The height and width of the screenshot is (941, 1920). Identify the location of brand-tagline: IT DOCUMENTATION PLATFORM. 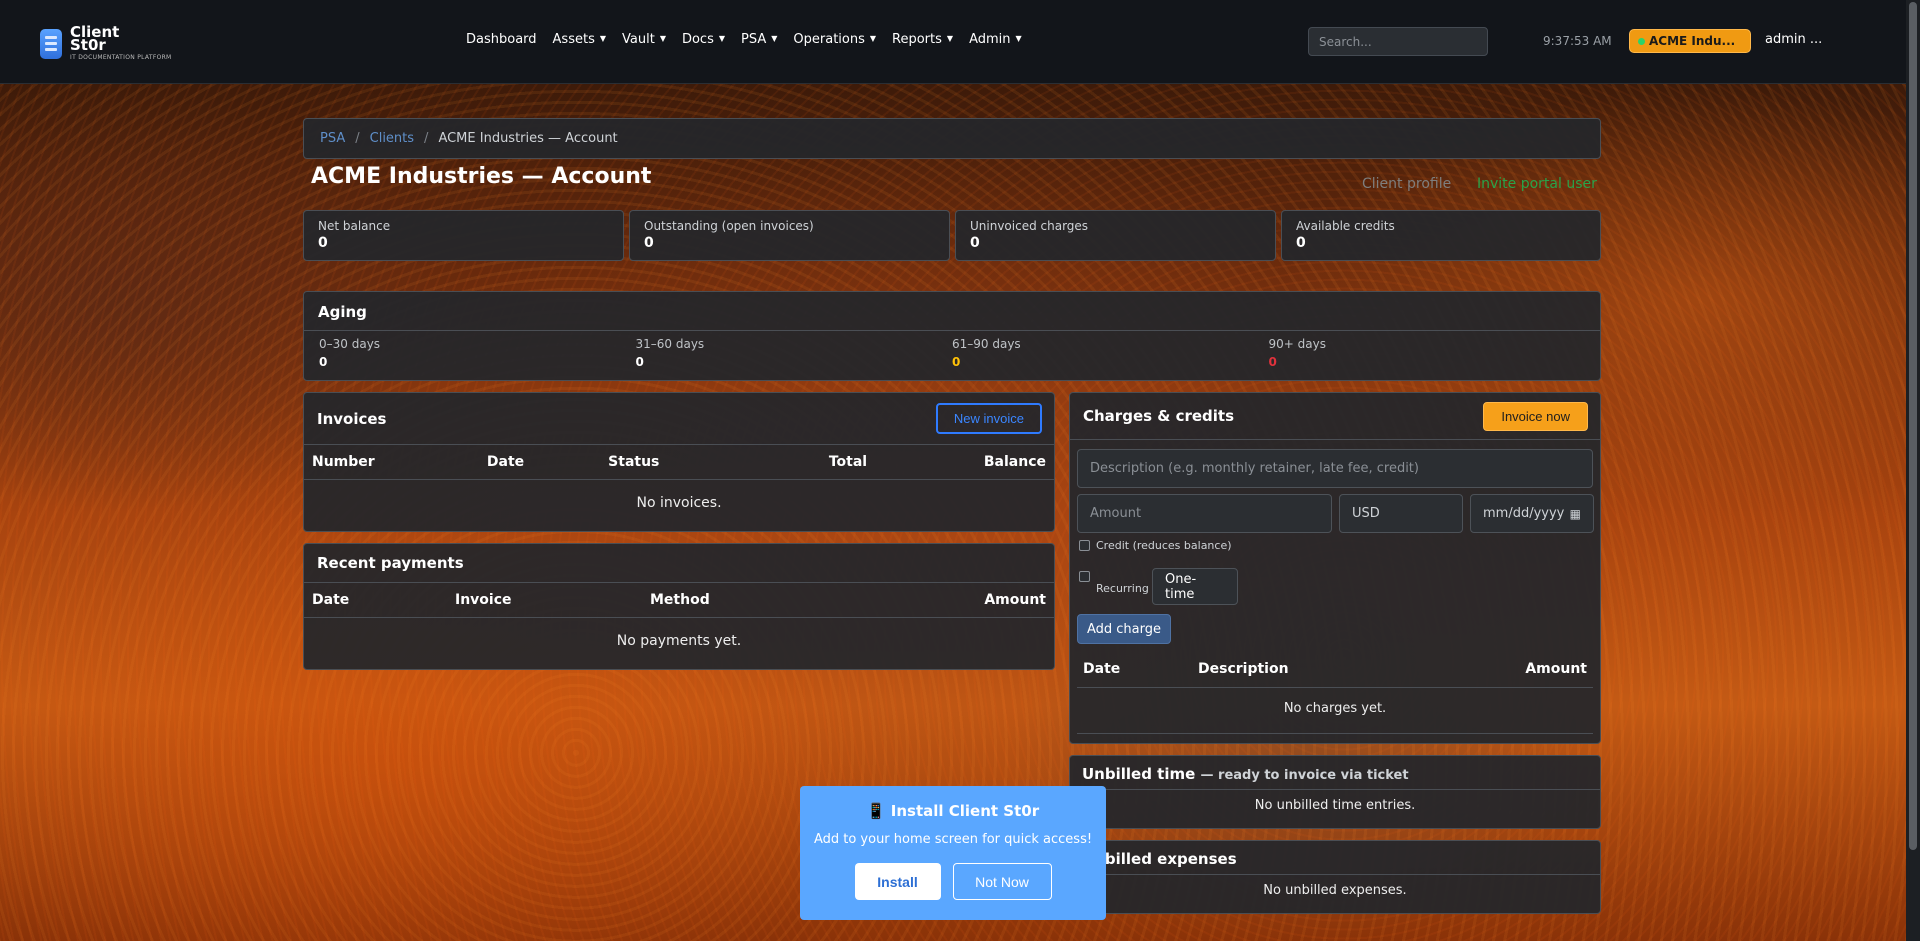
(121, 57).